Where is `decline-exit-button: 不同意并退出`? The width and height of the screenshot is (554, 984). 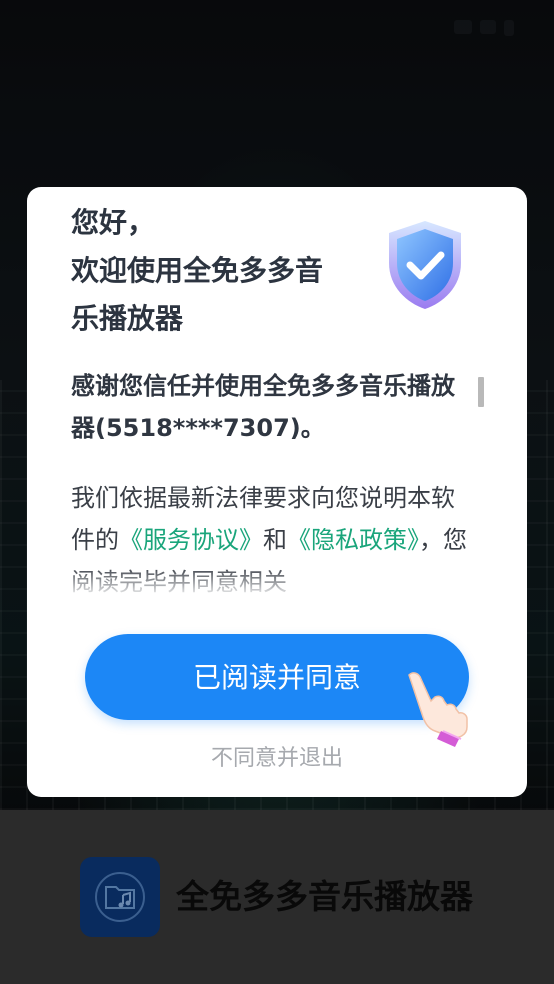
decline-exit-button: 不同意并退出 is located at coordinates (277, 759).